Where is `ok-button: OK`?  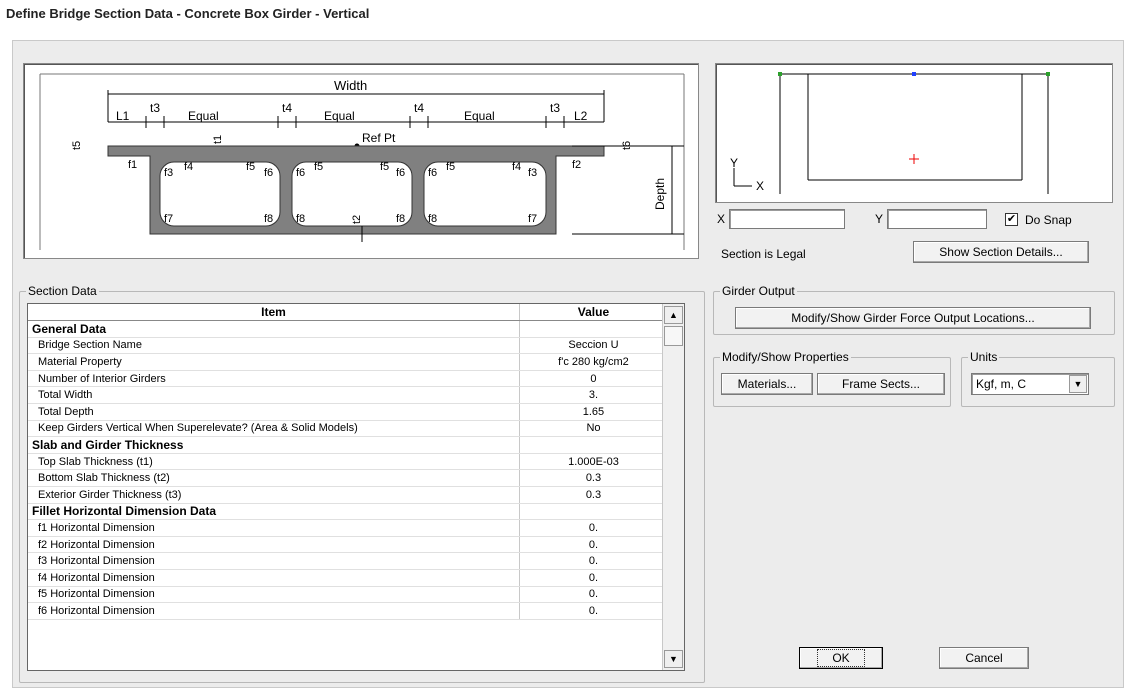
ok-button: OK is located at coordinates (841, 658).